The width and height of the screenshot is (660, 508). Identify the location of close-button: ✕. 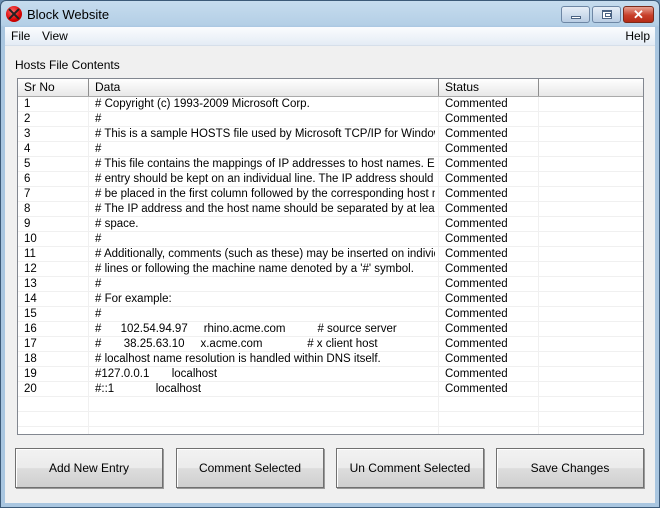
(638, 14).